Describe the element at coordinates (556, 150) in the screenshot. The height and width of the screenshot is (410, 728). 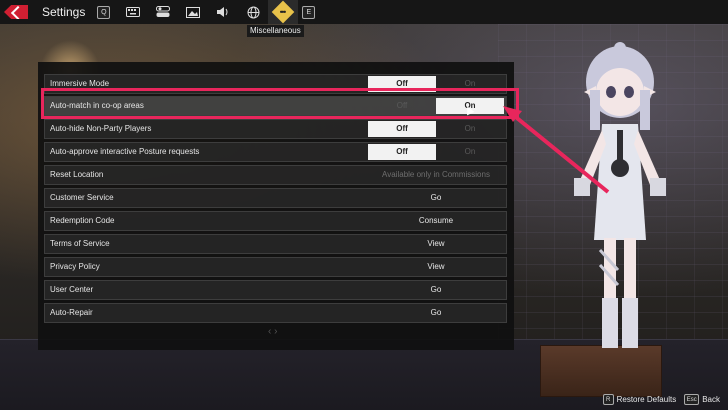
I see `annotation-arrow` at that location.